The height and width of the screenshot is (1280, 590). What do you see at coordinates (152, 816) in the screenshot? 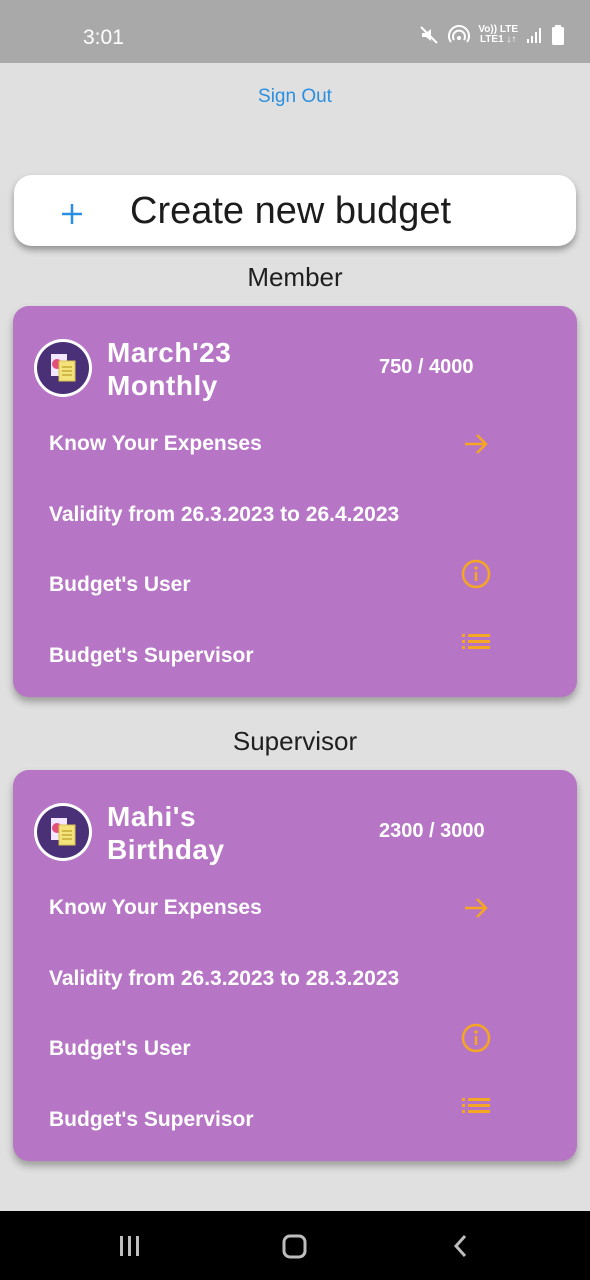
I see `budget-title-line1: Mahi's` at bounding box center [152, 816].